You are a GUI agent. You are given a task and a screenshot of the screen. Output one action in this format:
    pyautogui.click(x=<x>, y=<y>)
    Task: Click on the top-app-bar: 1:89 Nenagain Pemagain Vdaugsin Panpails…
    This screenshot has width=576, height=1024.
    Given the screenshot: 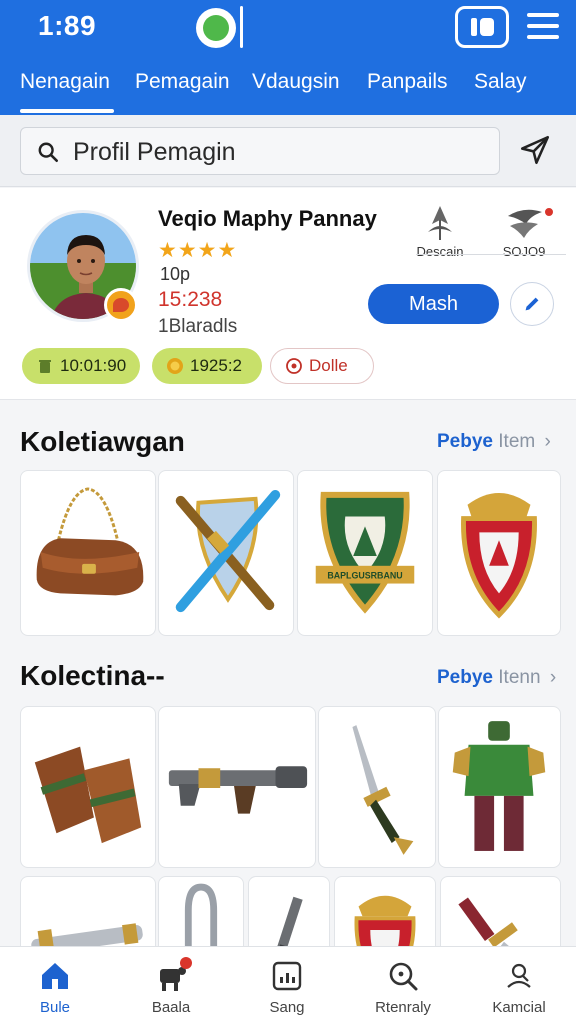 What is the action you would take?
    pyautogui.click(x=288, y=57)
    